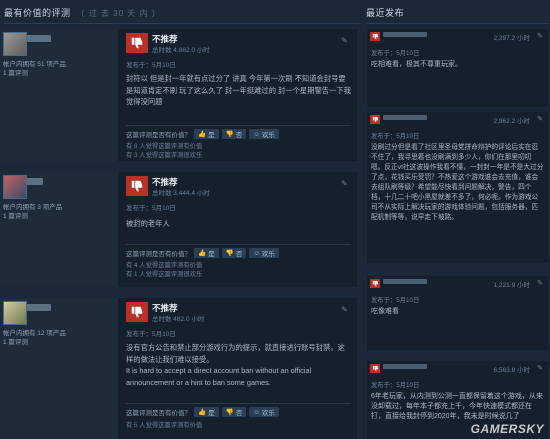  I want to click on user-products: 帐户内拥有 51 项产品, so click(59, 64).